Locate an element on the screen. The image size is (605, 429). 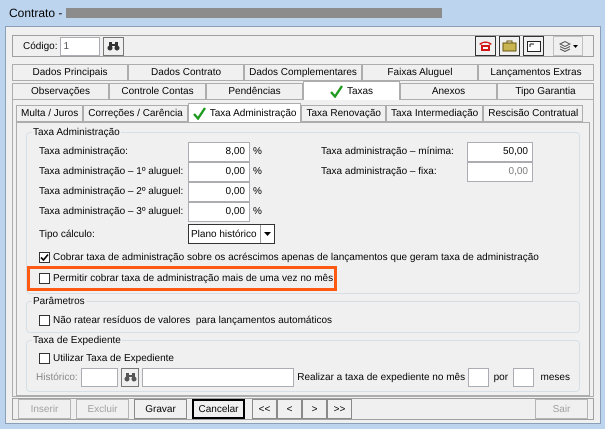
checkbox-label: Utilizar Taxa de Expediente is located at coordinates (113, 359).